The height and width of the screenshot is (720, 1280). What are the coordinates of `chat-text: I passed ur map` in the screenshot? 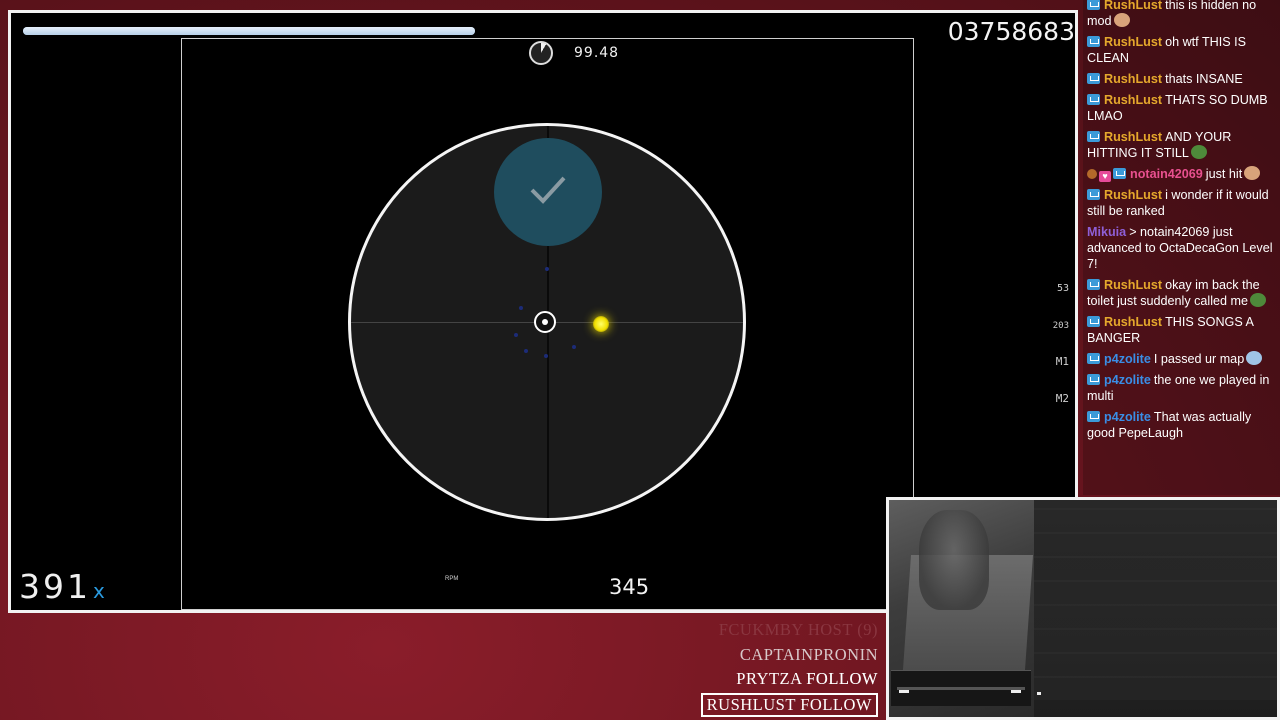 It's located at (1199, 359).